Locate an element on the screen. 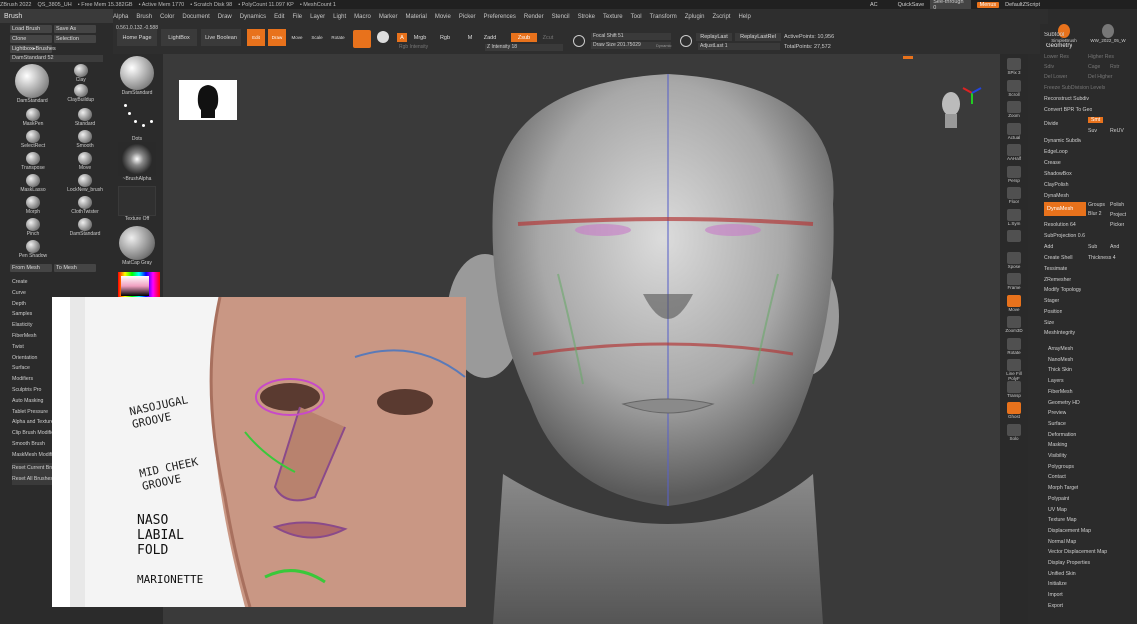  reset-current-brush: Reset Current Brush is located at coordinates (33, 468).